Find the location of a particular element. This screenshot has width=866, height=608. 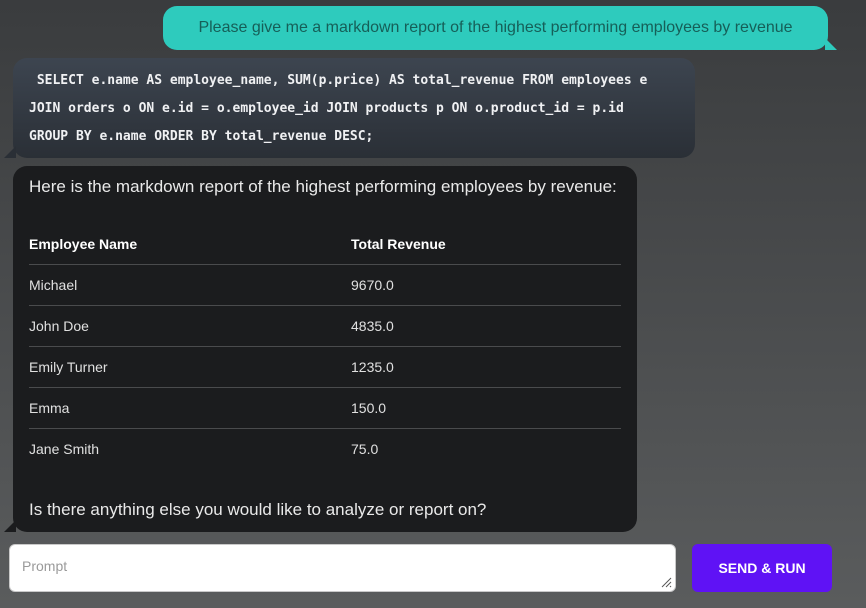

table-row: Michael 9670.0 is located at coordinates (325, 285).